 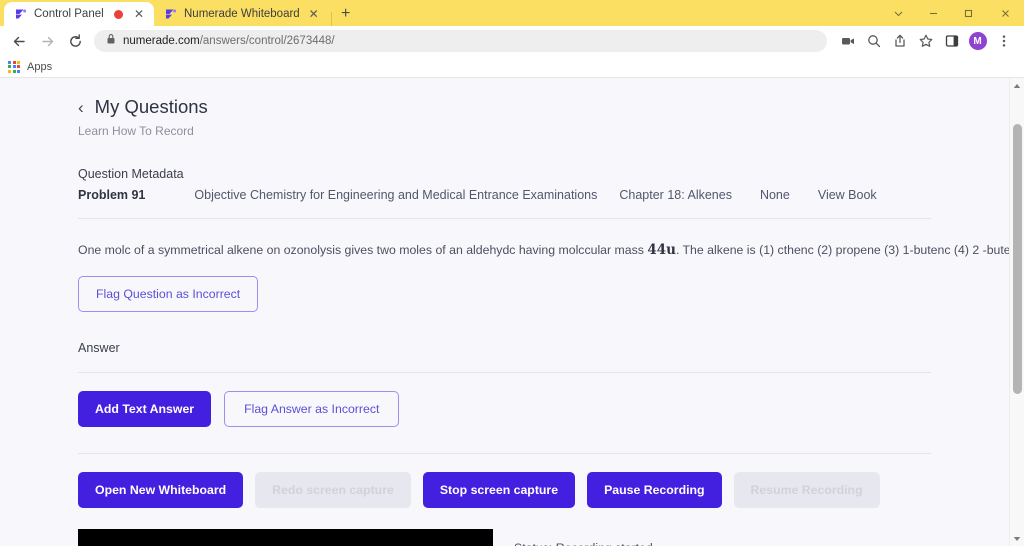 What do you see at coordinates (69, 14) in the screenshot?
I see `tab-title: Control Panel` at bounding box center [69, 14].